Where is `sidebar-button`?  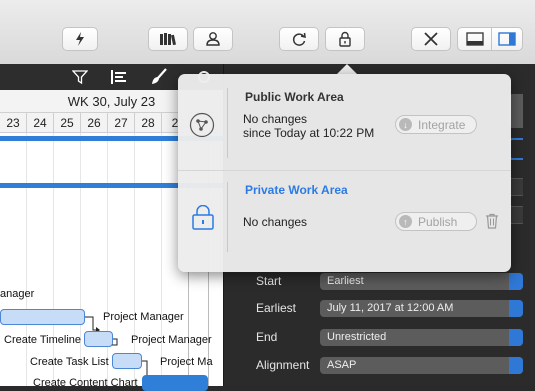 sidebar-button is located at coordinates (506, 39).